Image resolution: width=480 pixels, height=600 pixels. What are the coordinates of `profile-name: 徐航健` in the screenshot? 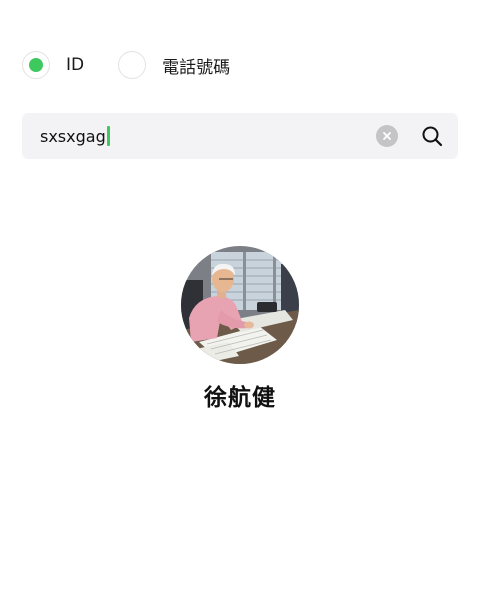 It's located at (240, 395).